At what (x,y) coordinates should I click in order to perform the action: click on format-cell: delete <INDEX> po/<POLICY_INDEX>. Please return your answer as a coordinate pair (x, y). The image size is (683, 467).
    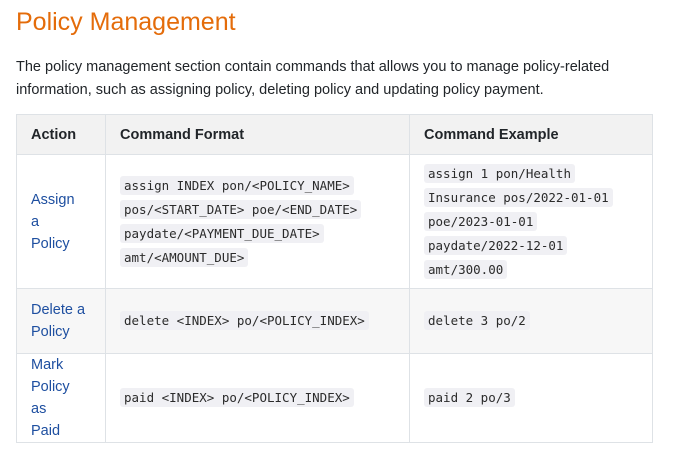
    Looking at the image, I should click on (257, 321).